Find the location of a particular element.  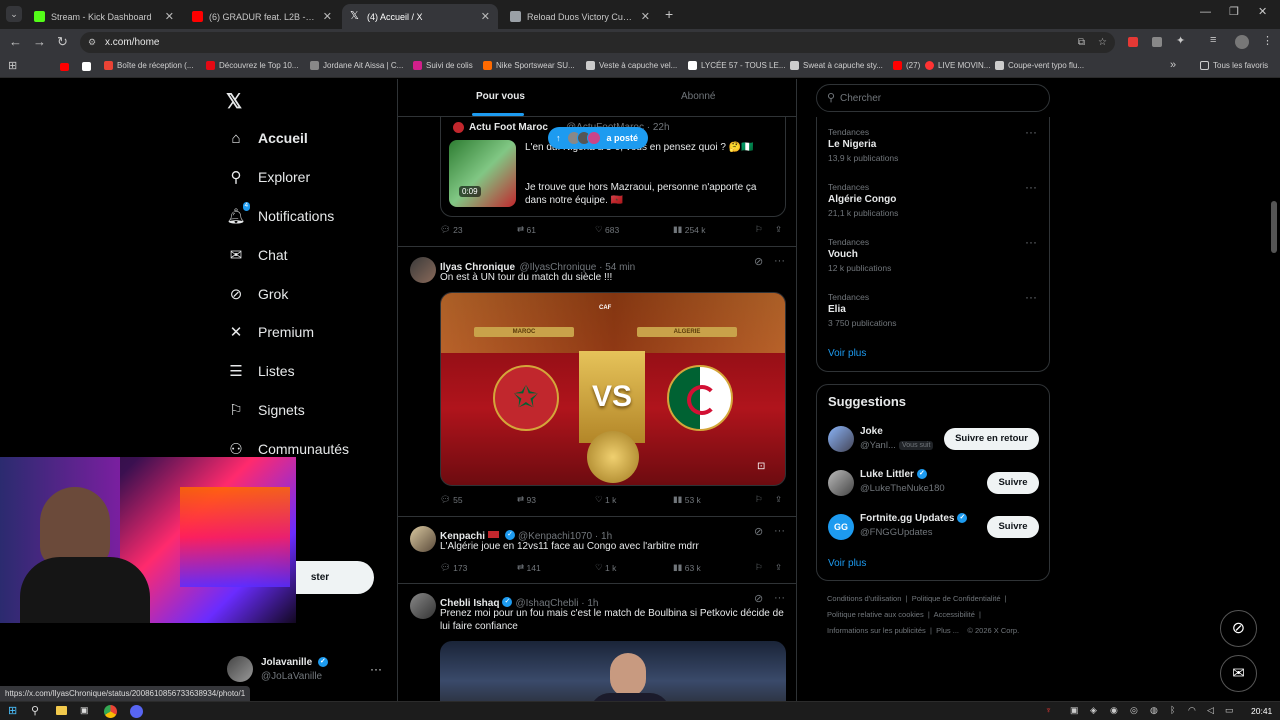

terminal-icon: ▣ is located at coordinates (84, 710).